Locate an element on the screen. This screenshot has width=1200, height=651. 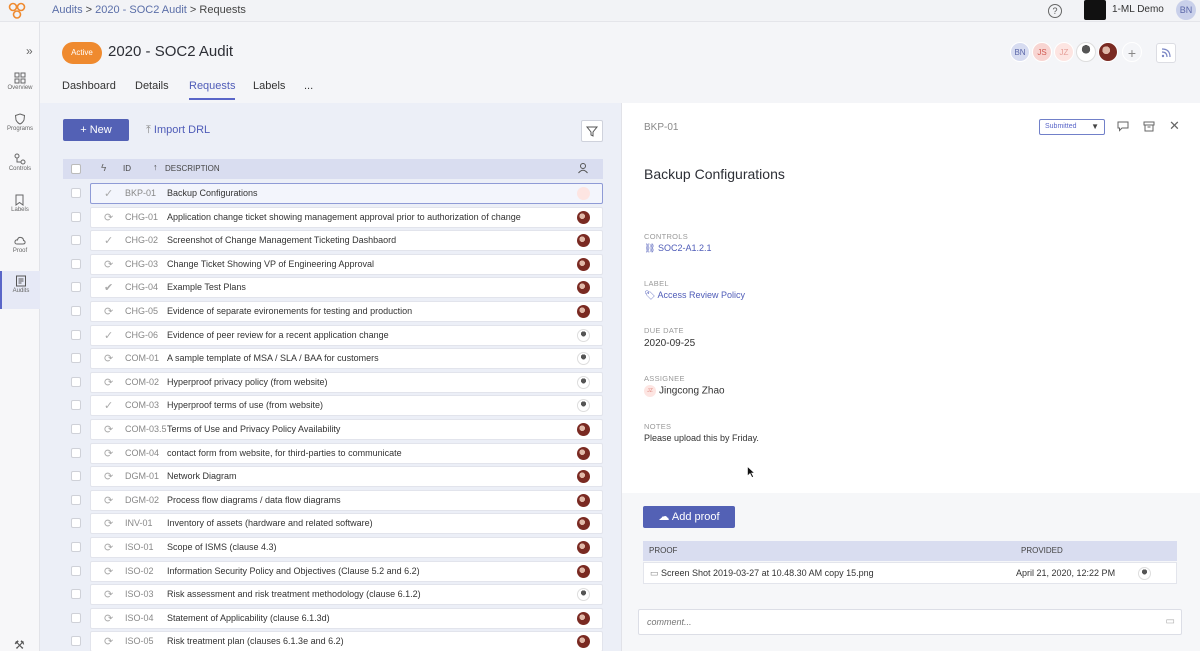
row-card: ✔ CHG-04 Example Test Plans is located at coordinates (346, 288).